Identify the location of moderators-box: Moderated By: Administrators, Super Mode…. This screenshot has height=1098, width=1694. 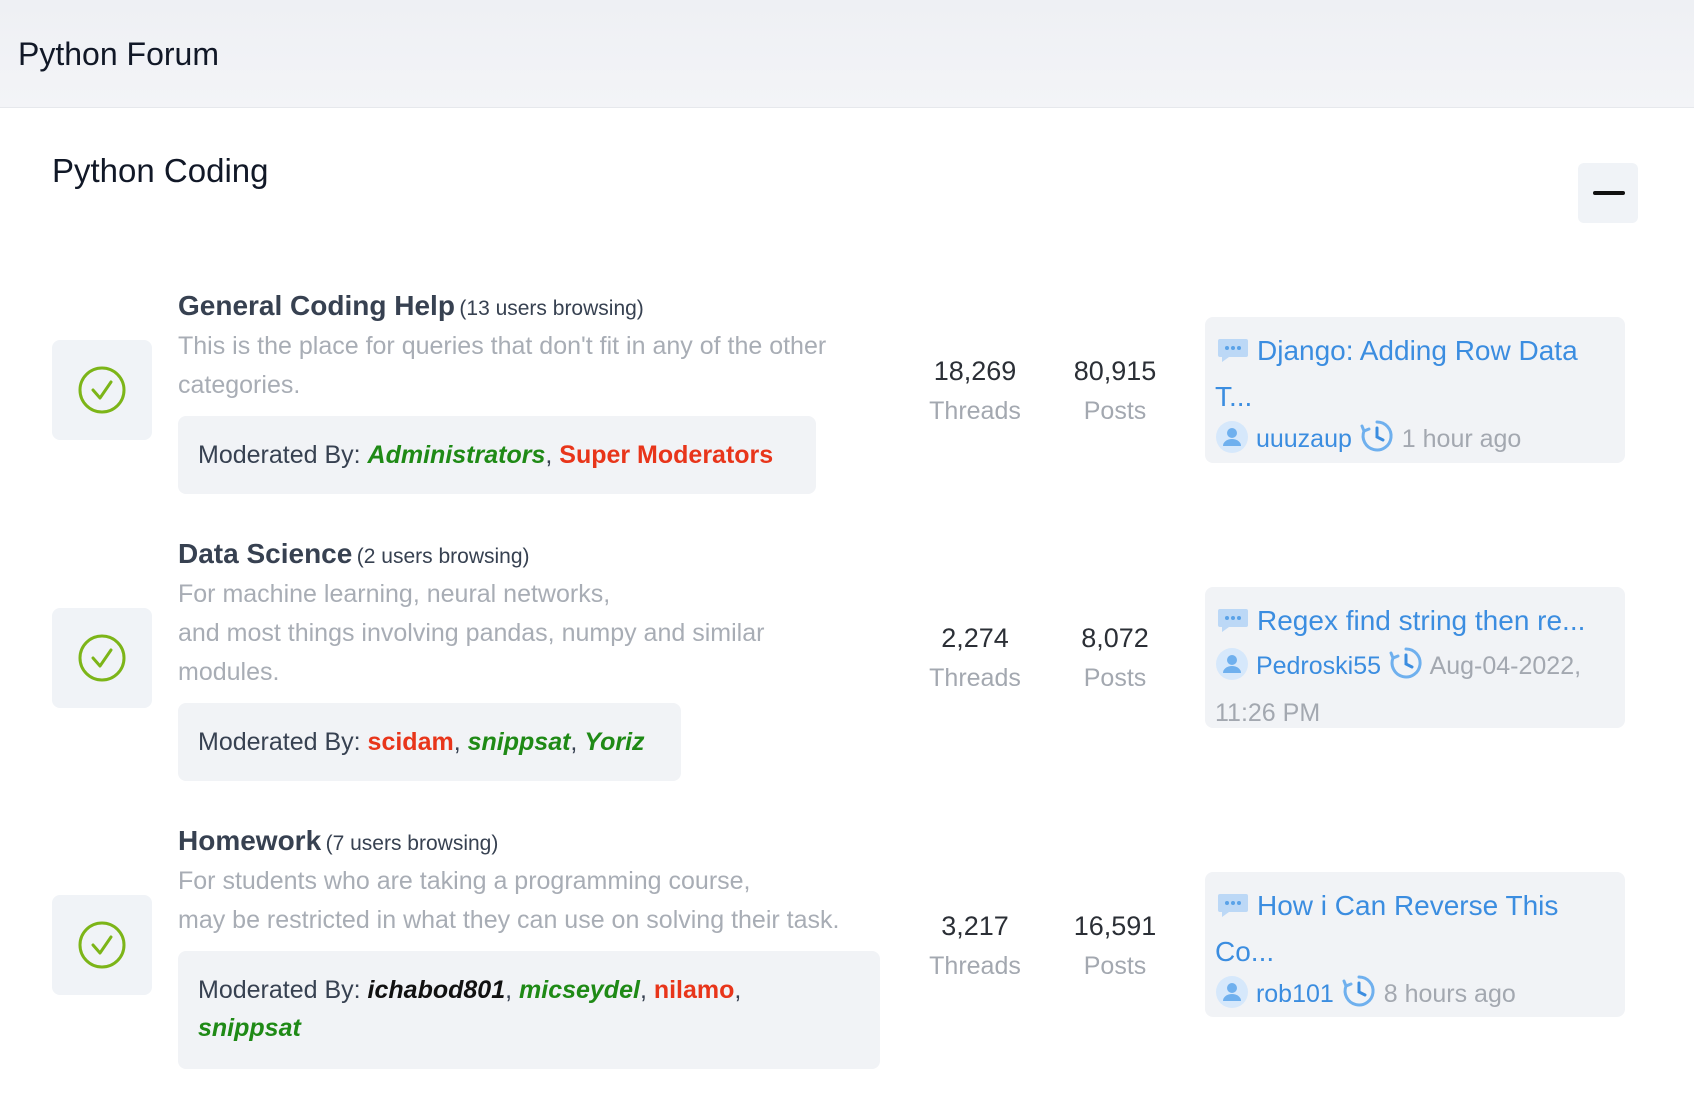
(497, 455).